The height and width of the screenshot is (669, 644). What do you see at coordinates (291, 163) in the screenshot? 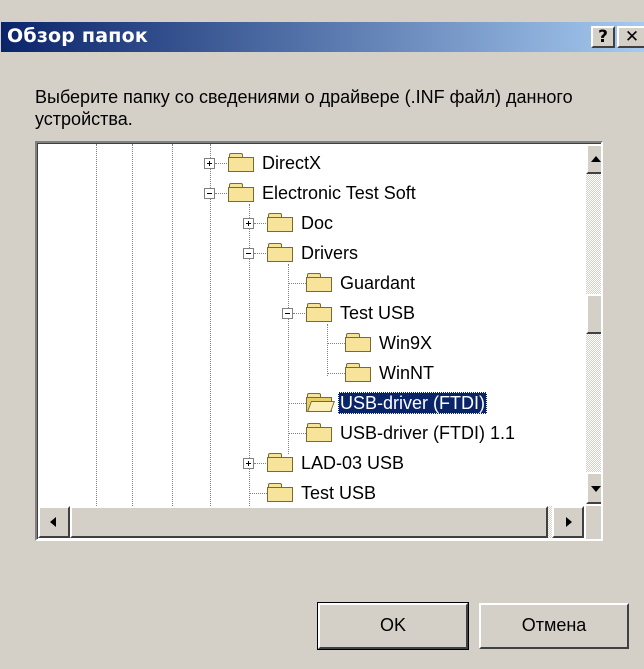
I see `tree-item-label: DirectX` at bounding box center [291, 163].